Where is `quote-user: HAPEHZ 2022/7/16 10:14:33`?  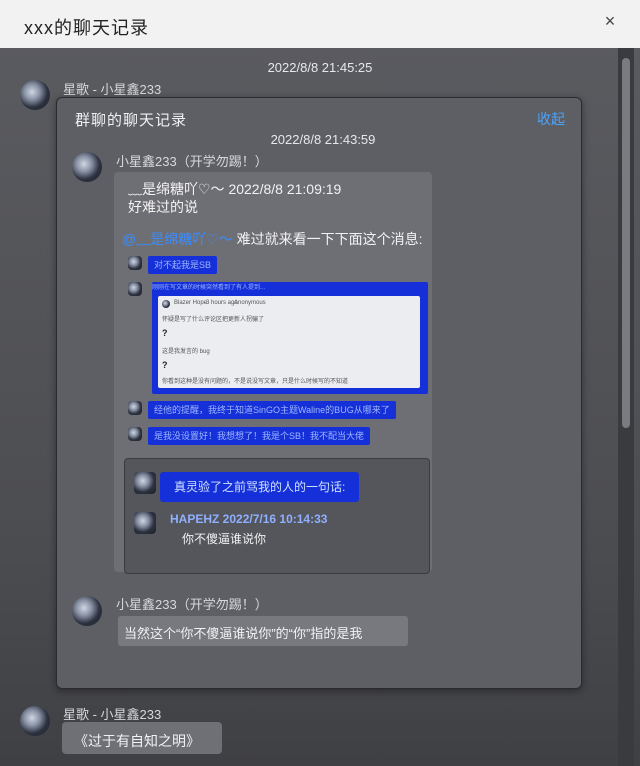 quote-user: HAPEHZ 2022/7/16 10:14:33 is located at coordinates (249, 519).